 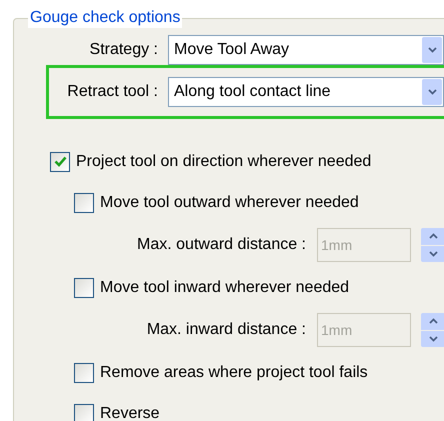 I want to click on dropdown: Move Tool Away, so click(x=306, y=50).